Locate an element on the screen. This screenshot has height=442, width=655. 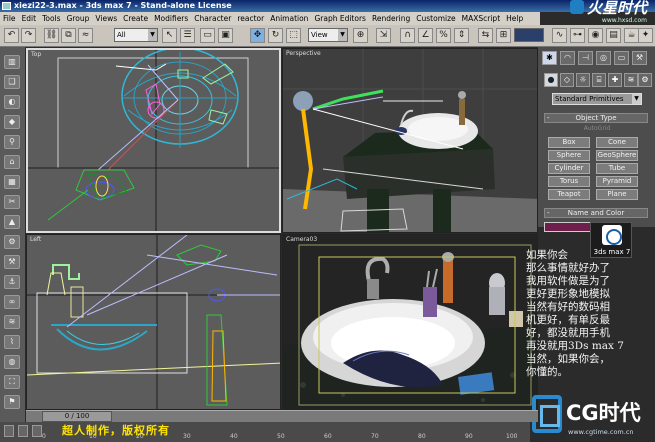
named-selection-set-field is located at coordinates (529, 35).